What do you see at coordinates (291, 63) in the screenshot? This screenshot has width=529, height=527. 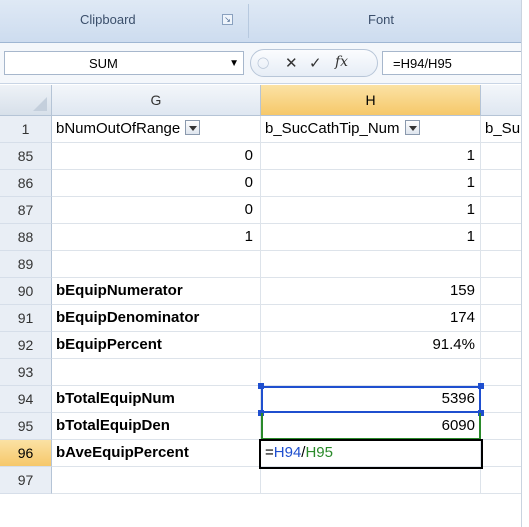 I see `cancel-icon: ✕` at bounding box center [291, 63].